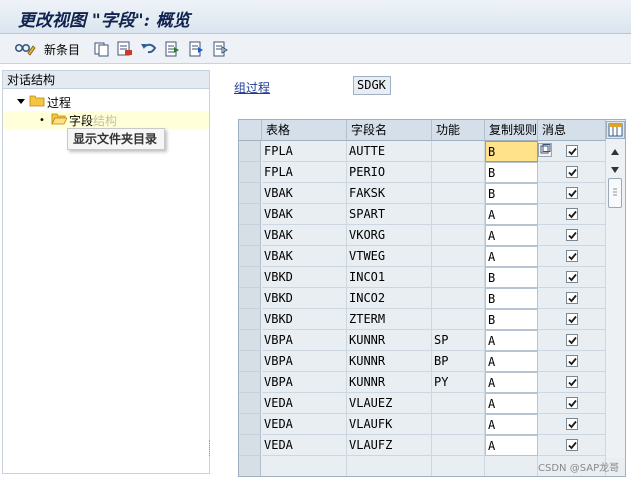 The image size is (631, 477). What do you see at coordinates (149, 49) in the screenshot?
I see `undo-icon` at bounding box center [149, 49].